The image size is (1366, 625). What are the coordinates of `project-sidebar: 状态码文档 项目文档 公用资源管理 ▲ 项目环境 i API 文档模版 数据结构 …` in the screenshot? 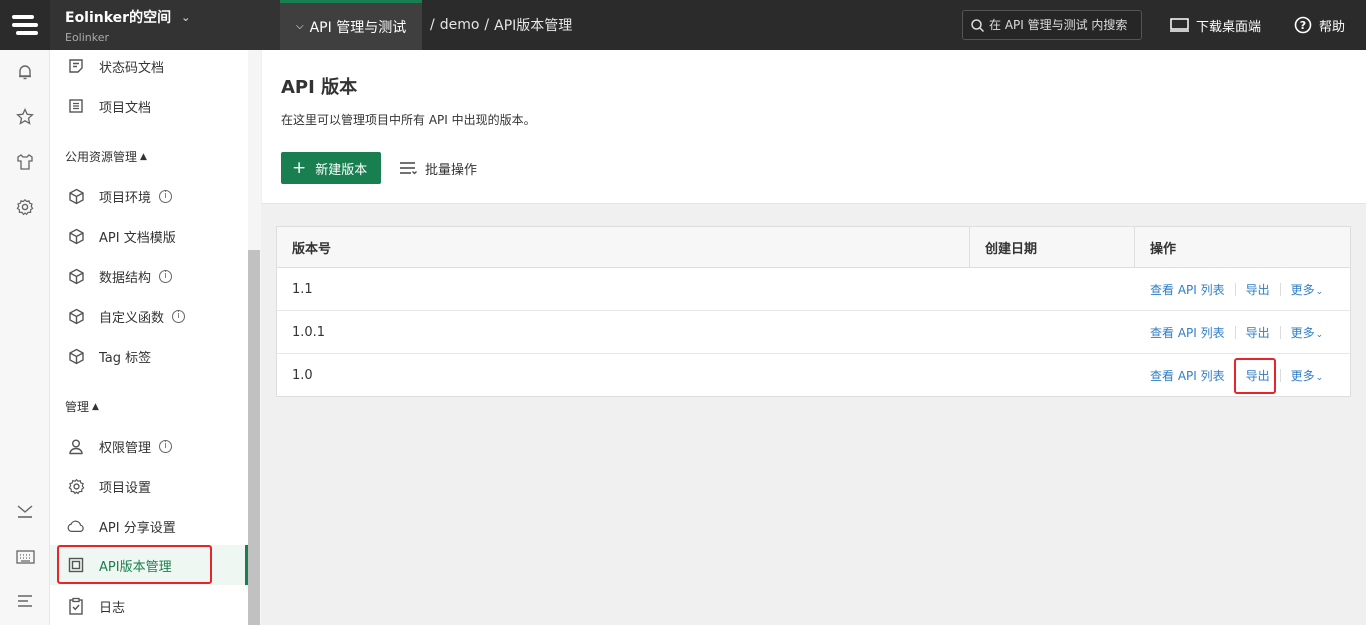 It's located at (155, 337).